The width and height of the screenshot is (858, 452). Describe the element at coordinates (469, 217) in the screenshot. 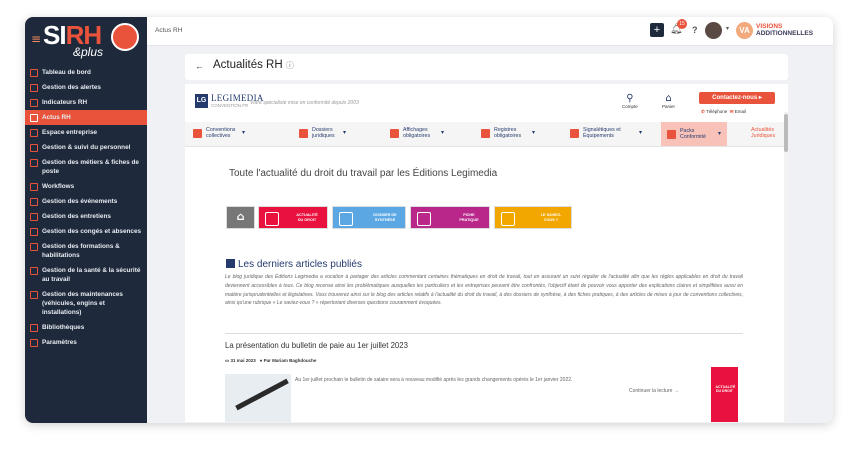

I see `tile-label: FICHE PRATIQUE` at that location.